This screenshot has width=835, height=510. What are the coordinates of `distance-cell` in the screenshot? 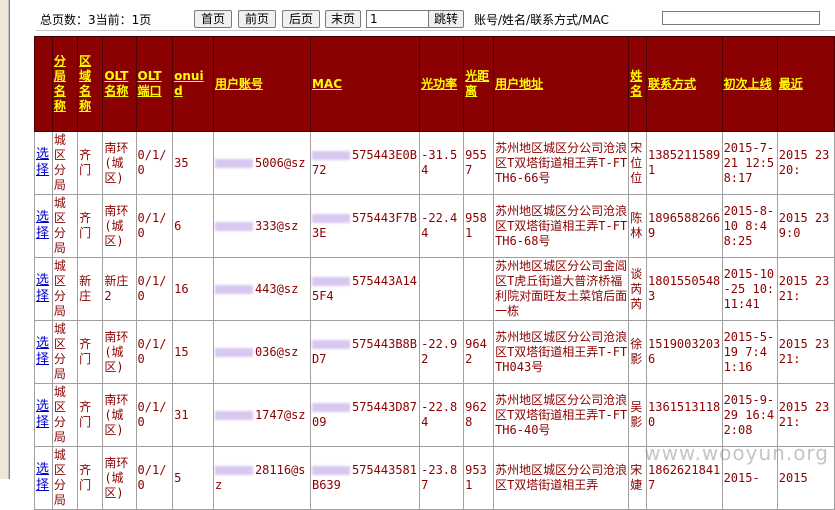 It's located at (479, 289).